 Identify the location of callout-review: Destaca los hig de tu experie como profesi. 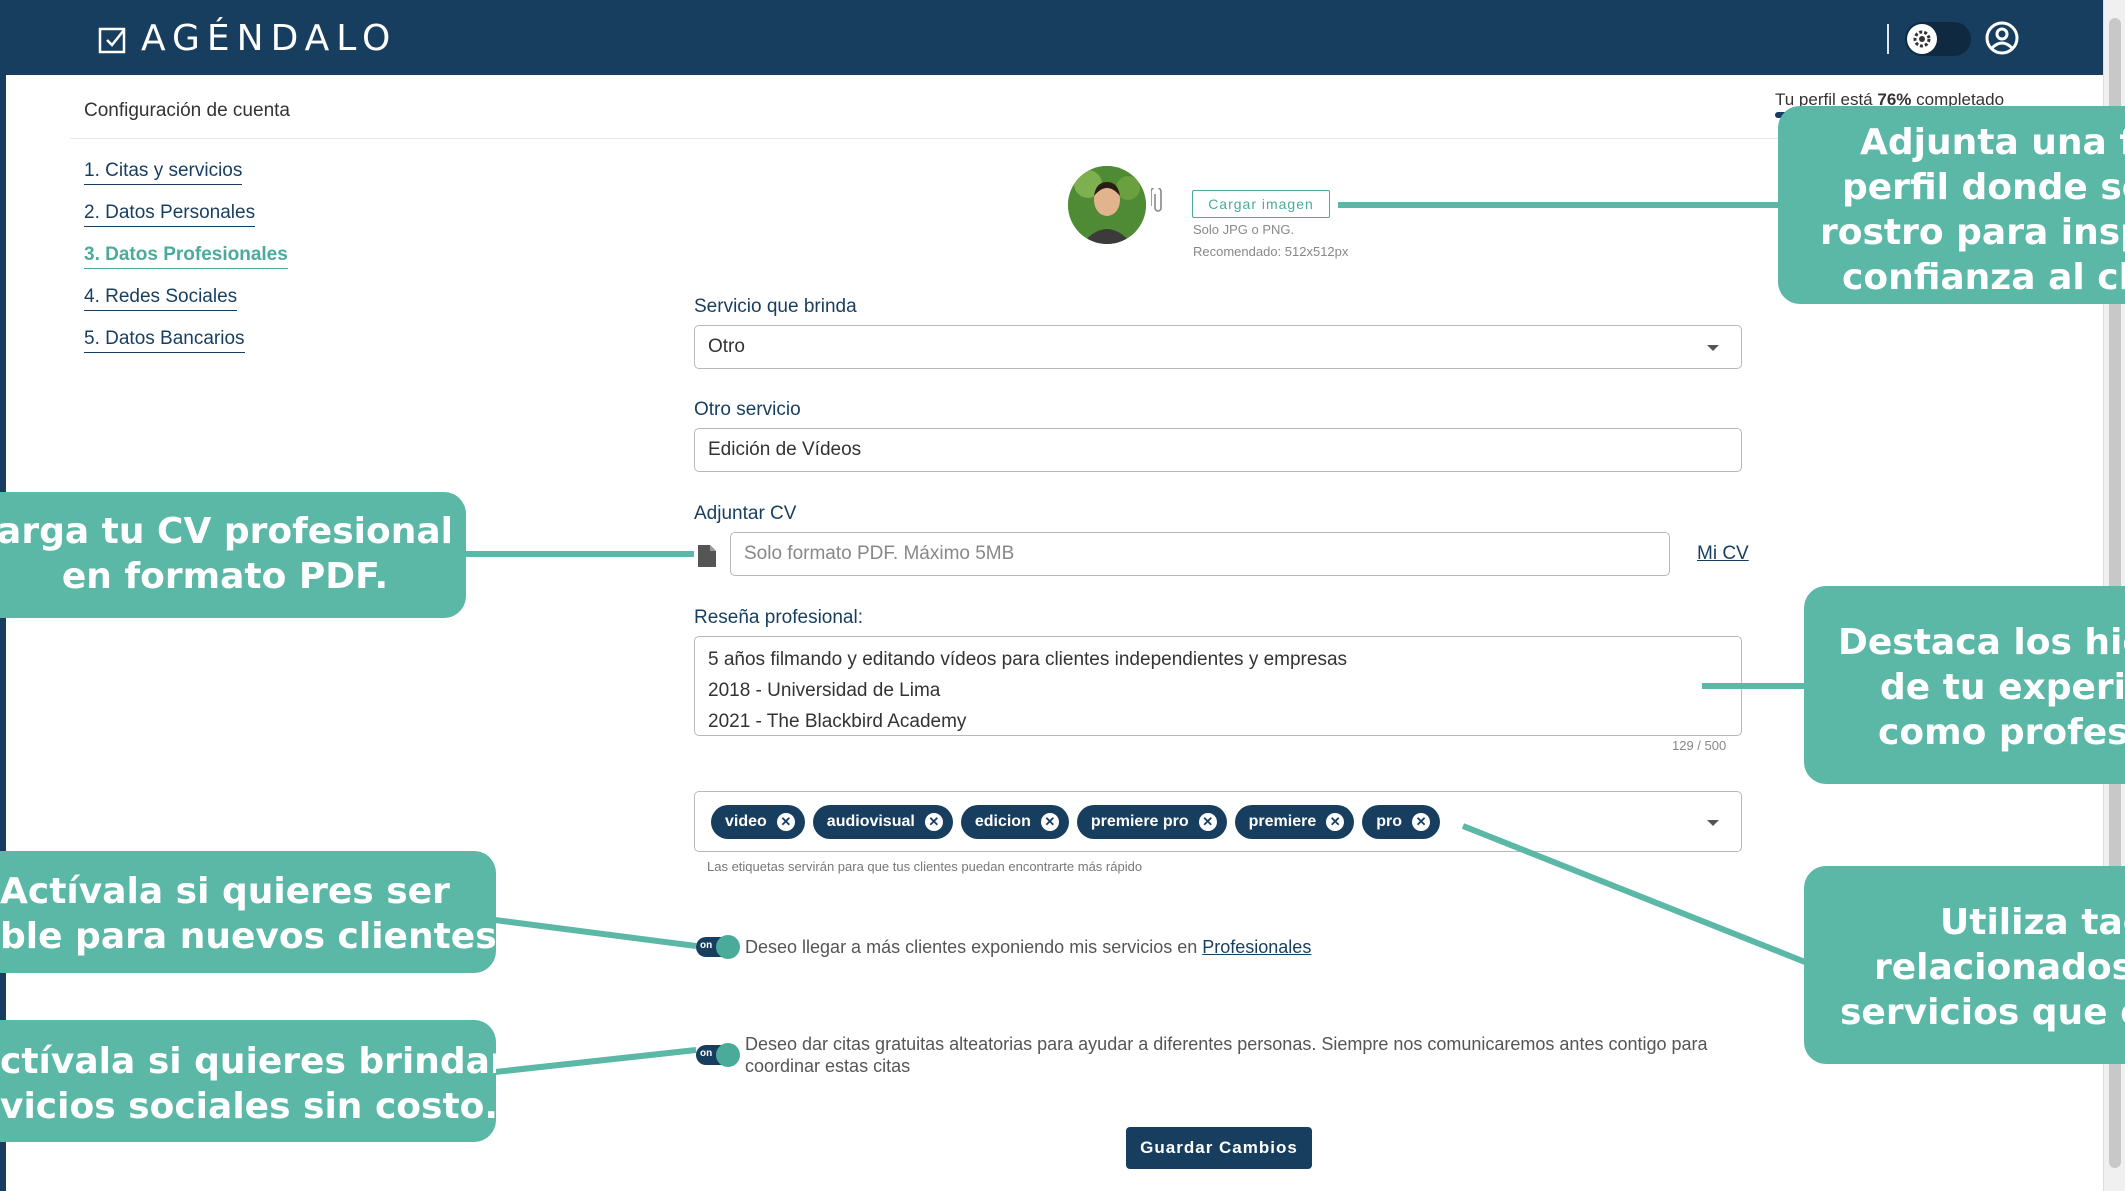
(1964, 685).